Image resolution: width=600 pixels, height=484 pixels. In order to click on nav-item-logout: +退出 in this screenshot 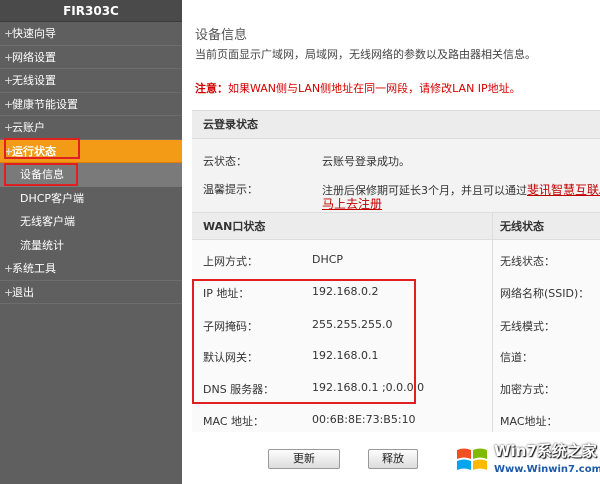, I will do `click(91, 292)`.